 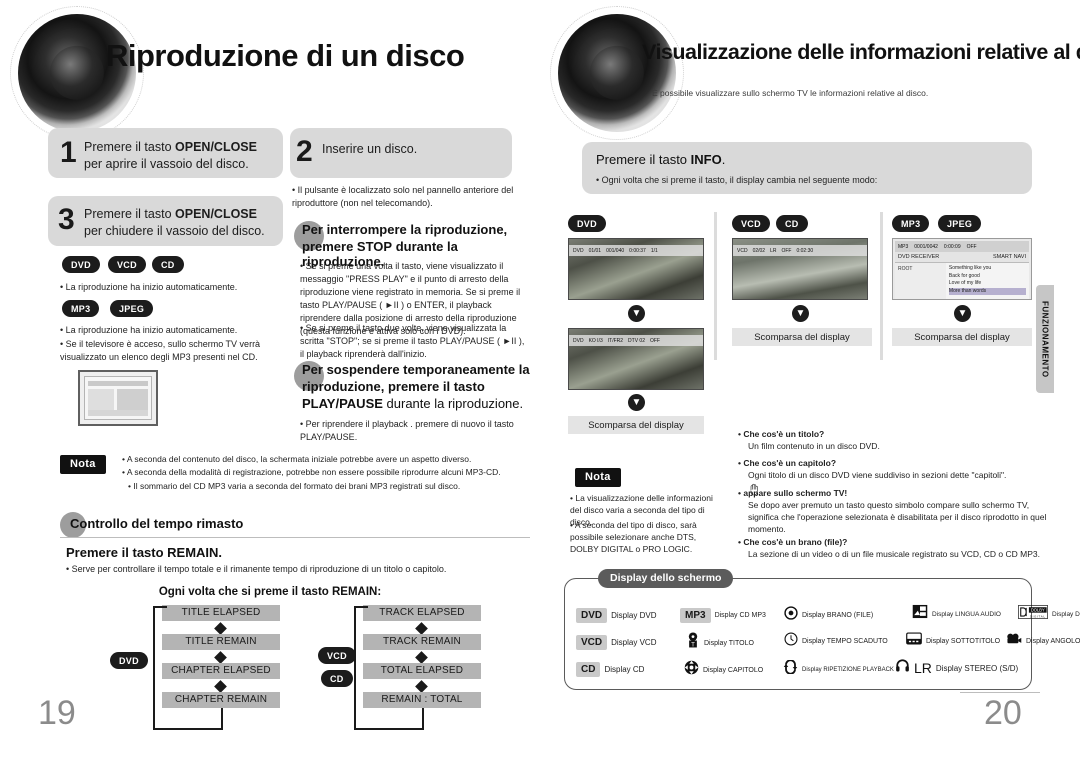 I want to click on cd-chip-icon: CD, so click(x=588, y=669).